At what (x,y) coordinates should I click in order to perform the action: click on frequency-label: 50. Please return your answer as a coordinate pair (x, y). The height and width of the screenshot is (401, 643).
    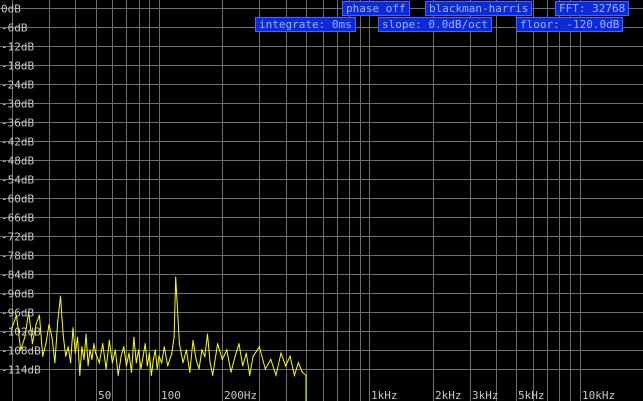
    Looking at the image, I should click on (104, 395).